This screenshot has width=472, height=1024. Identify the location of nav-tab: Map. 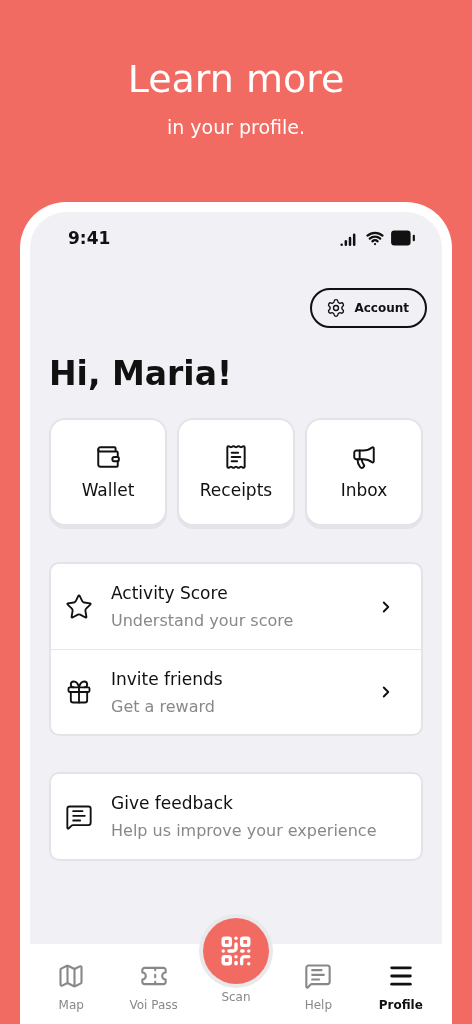
(71, 984).